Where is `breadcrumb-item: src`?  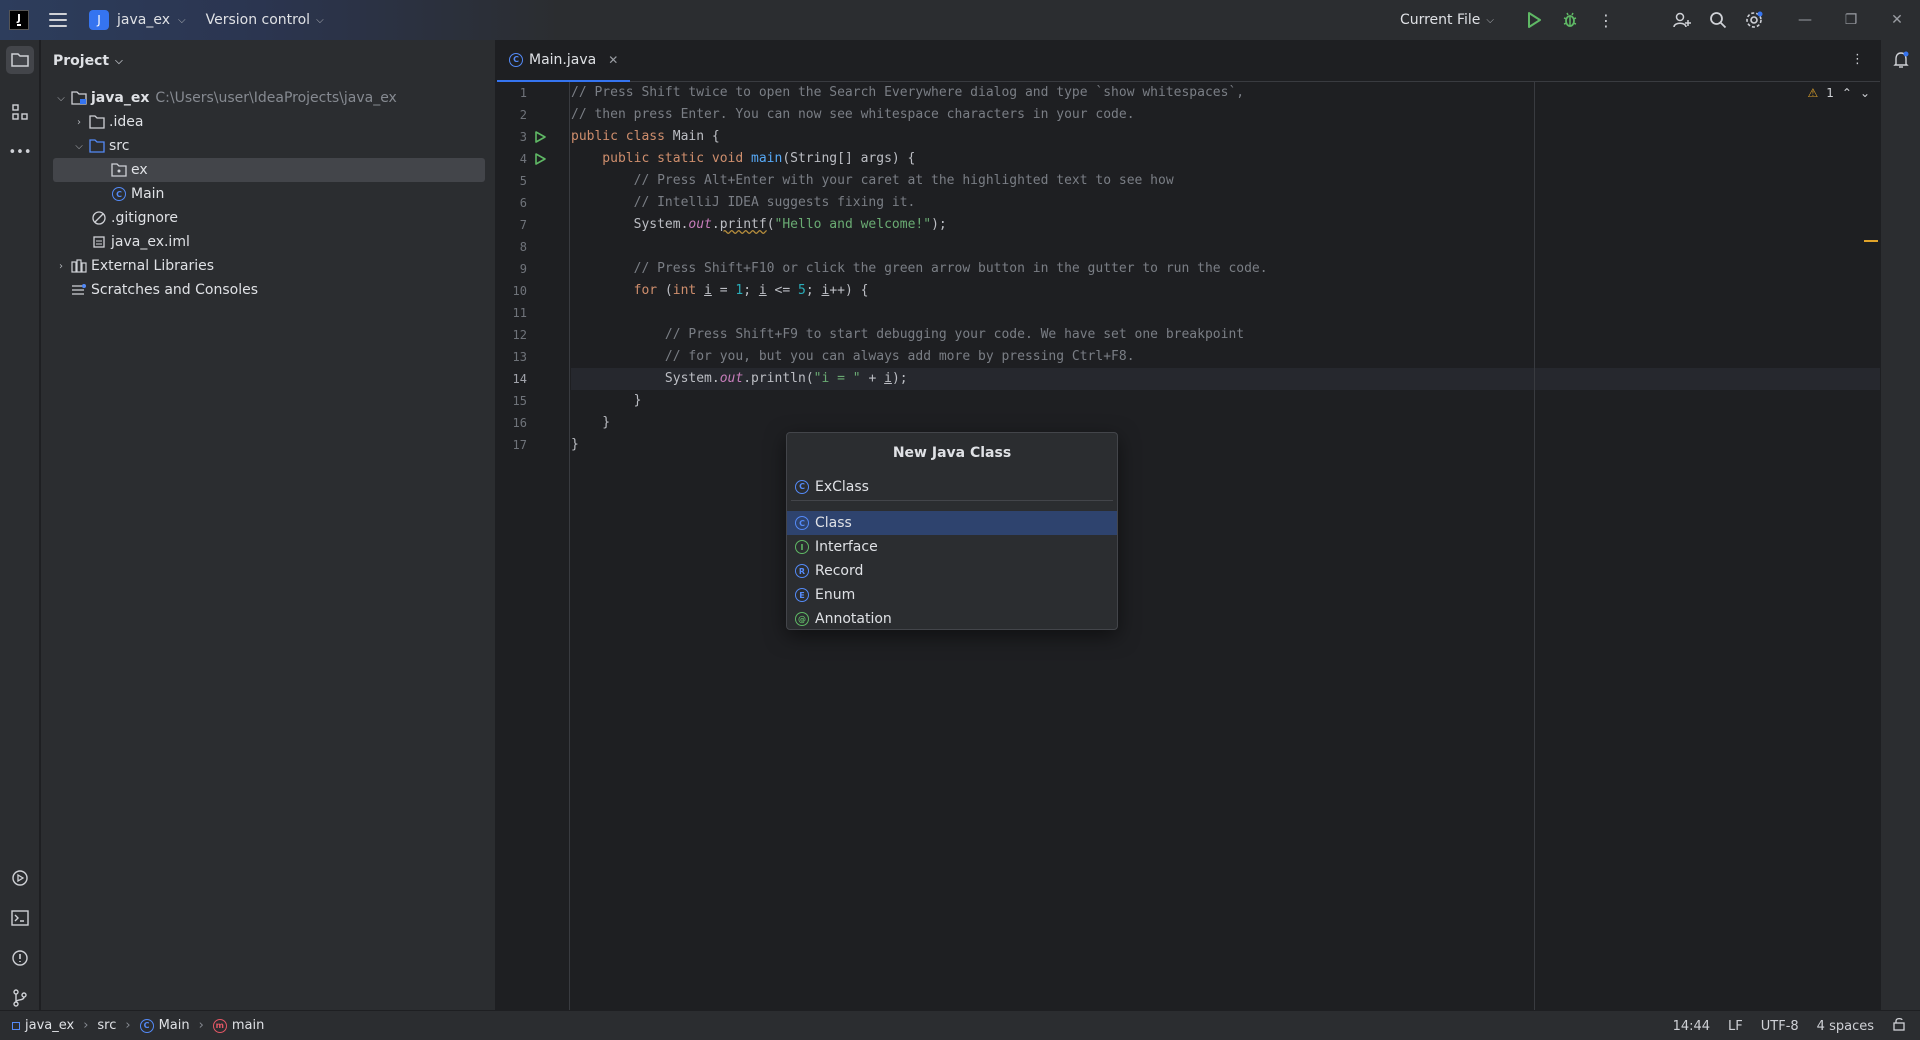 breadcrumb-item: src is located at coordinates (106, 1025).